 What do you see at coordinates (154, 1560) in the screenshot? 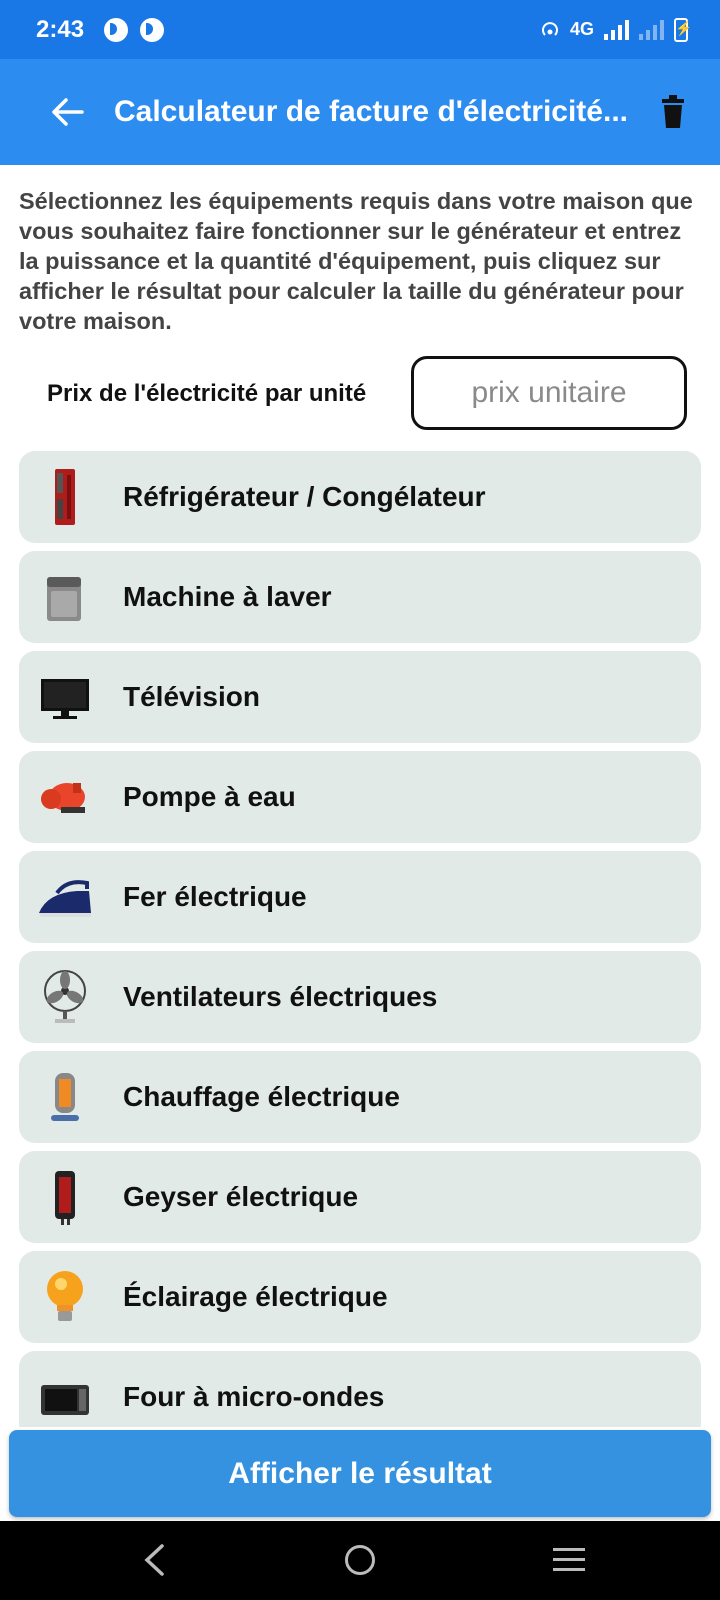
I see `nav-back-icon` at bounding box center [154, 1560].